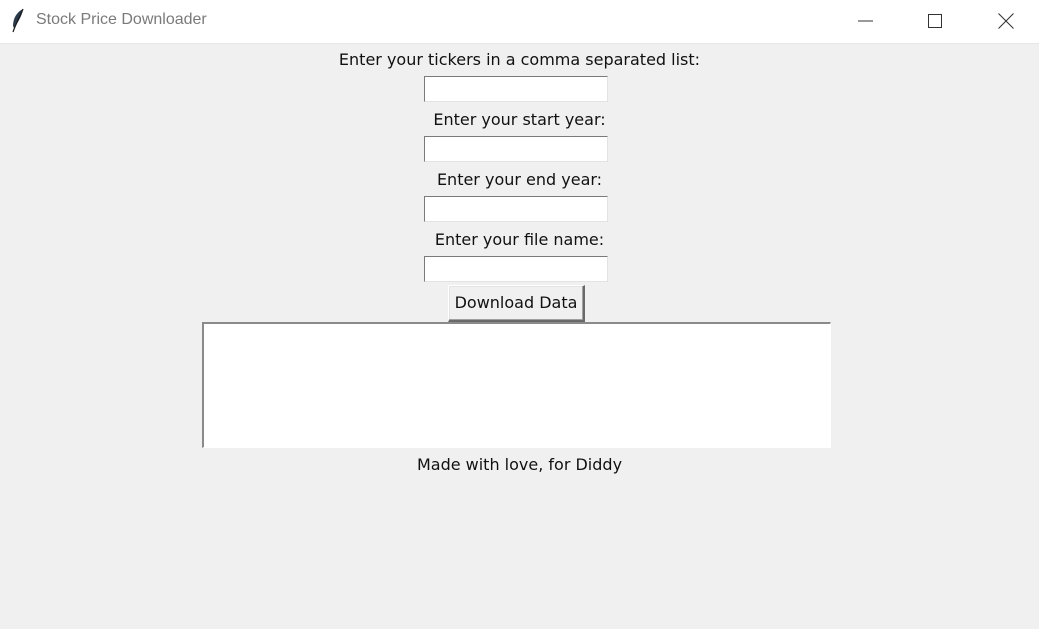 This screenshot has width=1039, height=629. I want to click on maximize-button, so click(935, 21).